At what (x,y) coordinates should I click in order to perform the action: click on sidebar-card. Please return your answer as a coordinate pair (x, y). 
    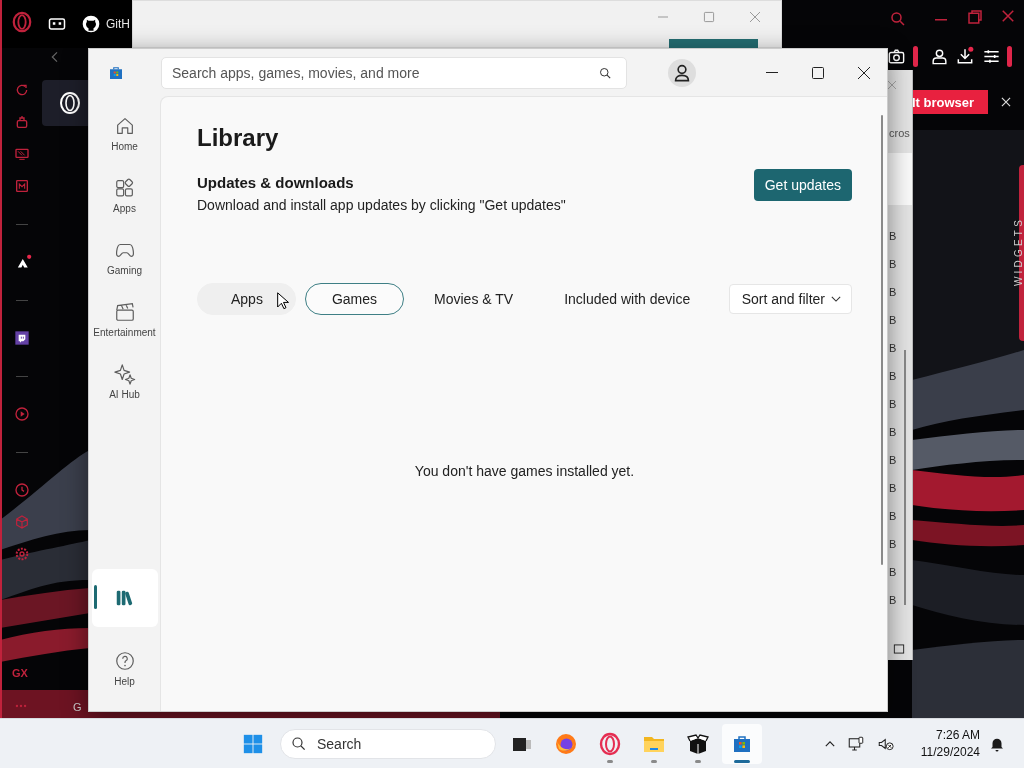
    Looking at the image, I should click on (65, 103).